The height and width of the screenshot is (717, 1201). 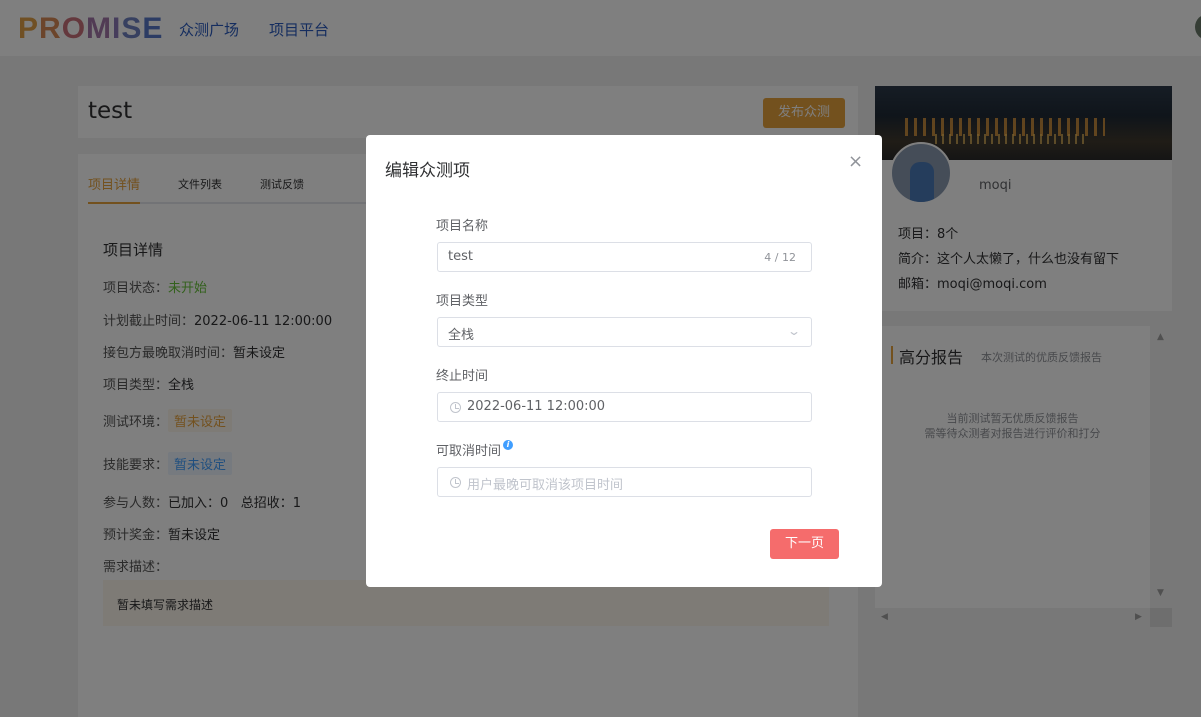 I want to click on end-time-picker: 2022-06-11 12:00:00, so click(x=624, y=407).